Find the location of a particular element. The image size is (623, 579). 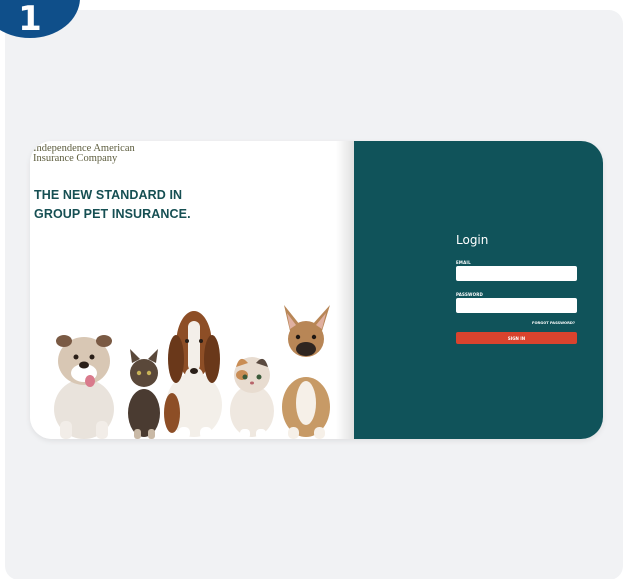

hero-tagline-line-1: THE NEW STANDARD IN is located at coordinates (108, 195).